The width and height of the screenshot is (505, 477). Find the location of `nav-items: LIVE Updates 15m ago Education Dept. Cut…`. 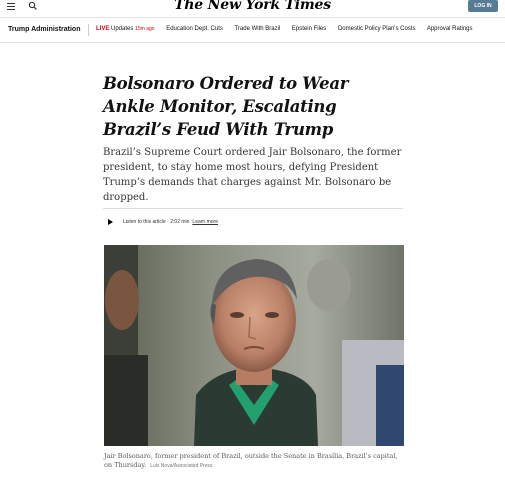

nav-items: LIVE Updates 15m ago Education Dept. Cut… is located at coordinates (289, 29).